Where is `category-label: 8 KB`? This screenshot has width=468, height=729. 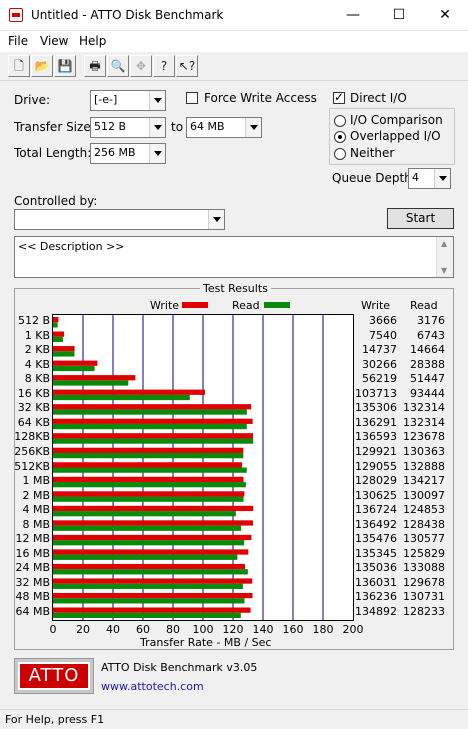 category-label: 8 KB is located at coordinates (37, 379).